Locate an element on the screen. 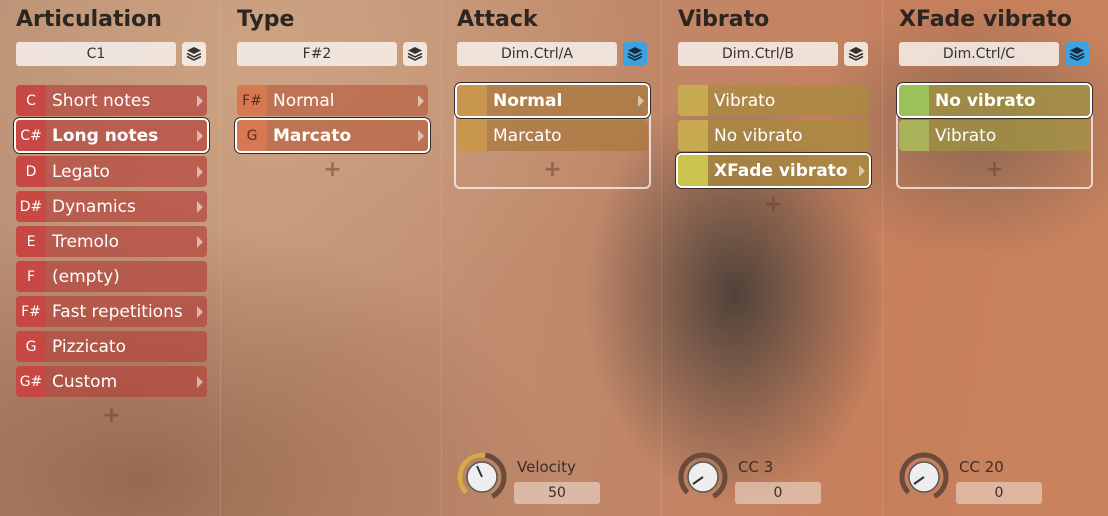  item-label: Tremolo is located at coordinates (86, 241).